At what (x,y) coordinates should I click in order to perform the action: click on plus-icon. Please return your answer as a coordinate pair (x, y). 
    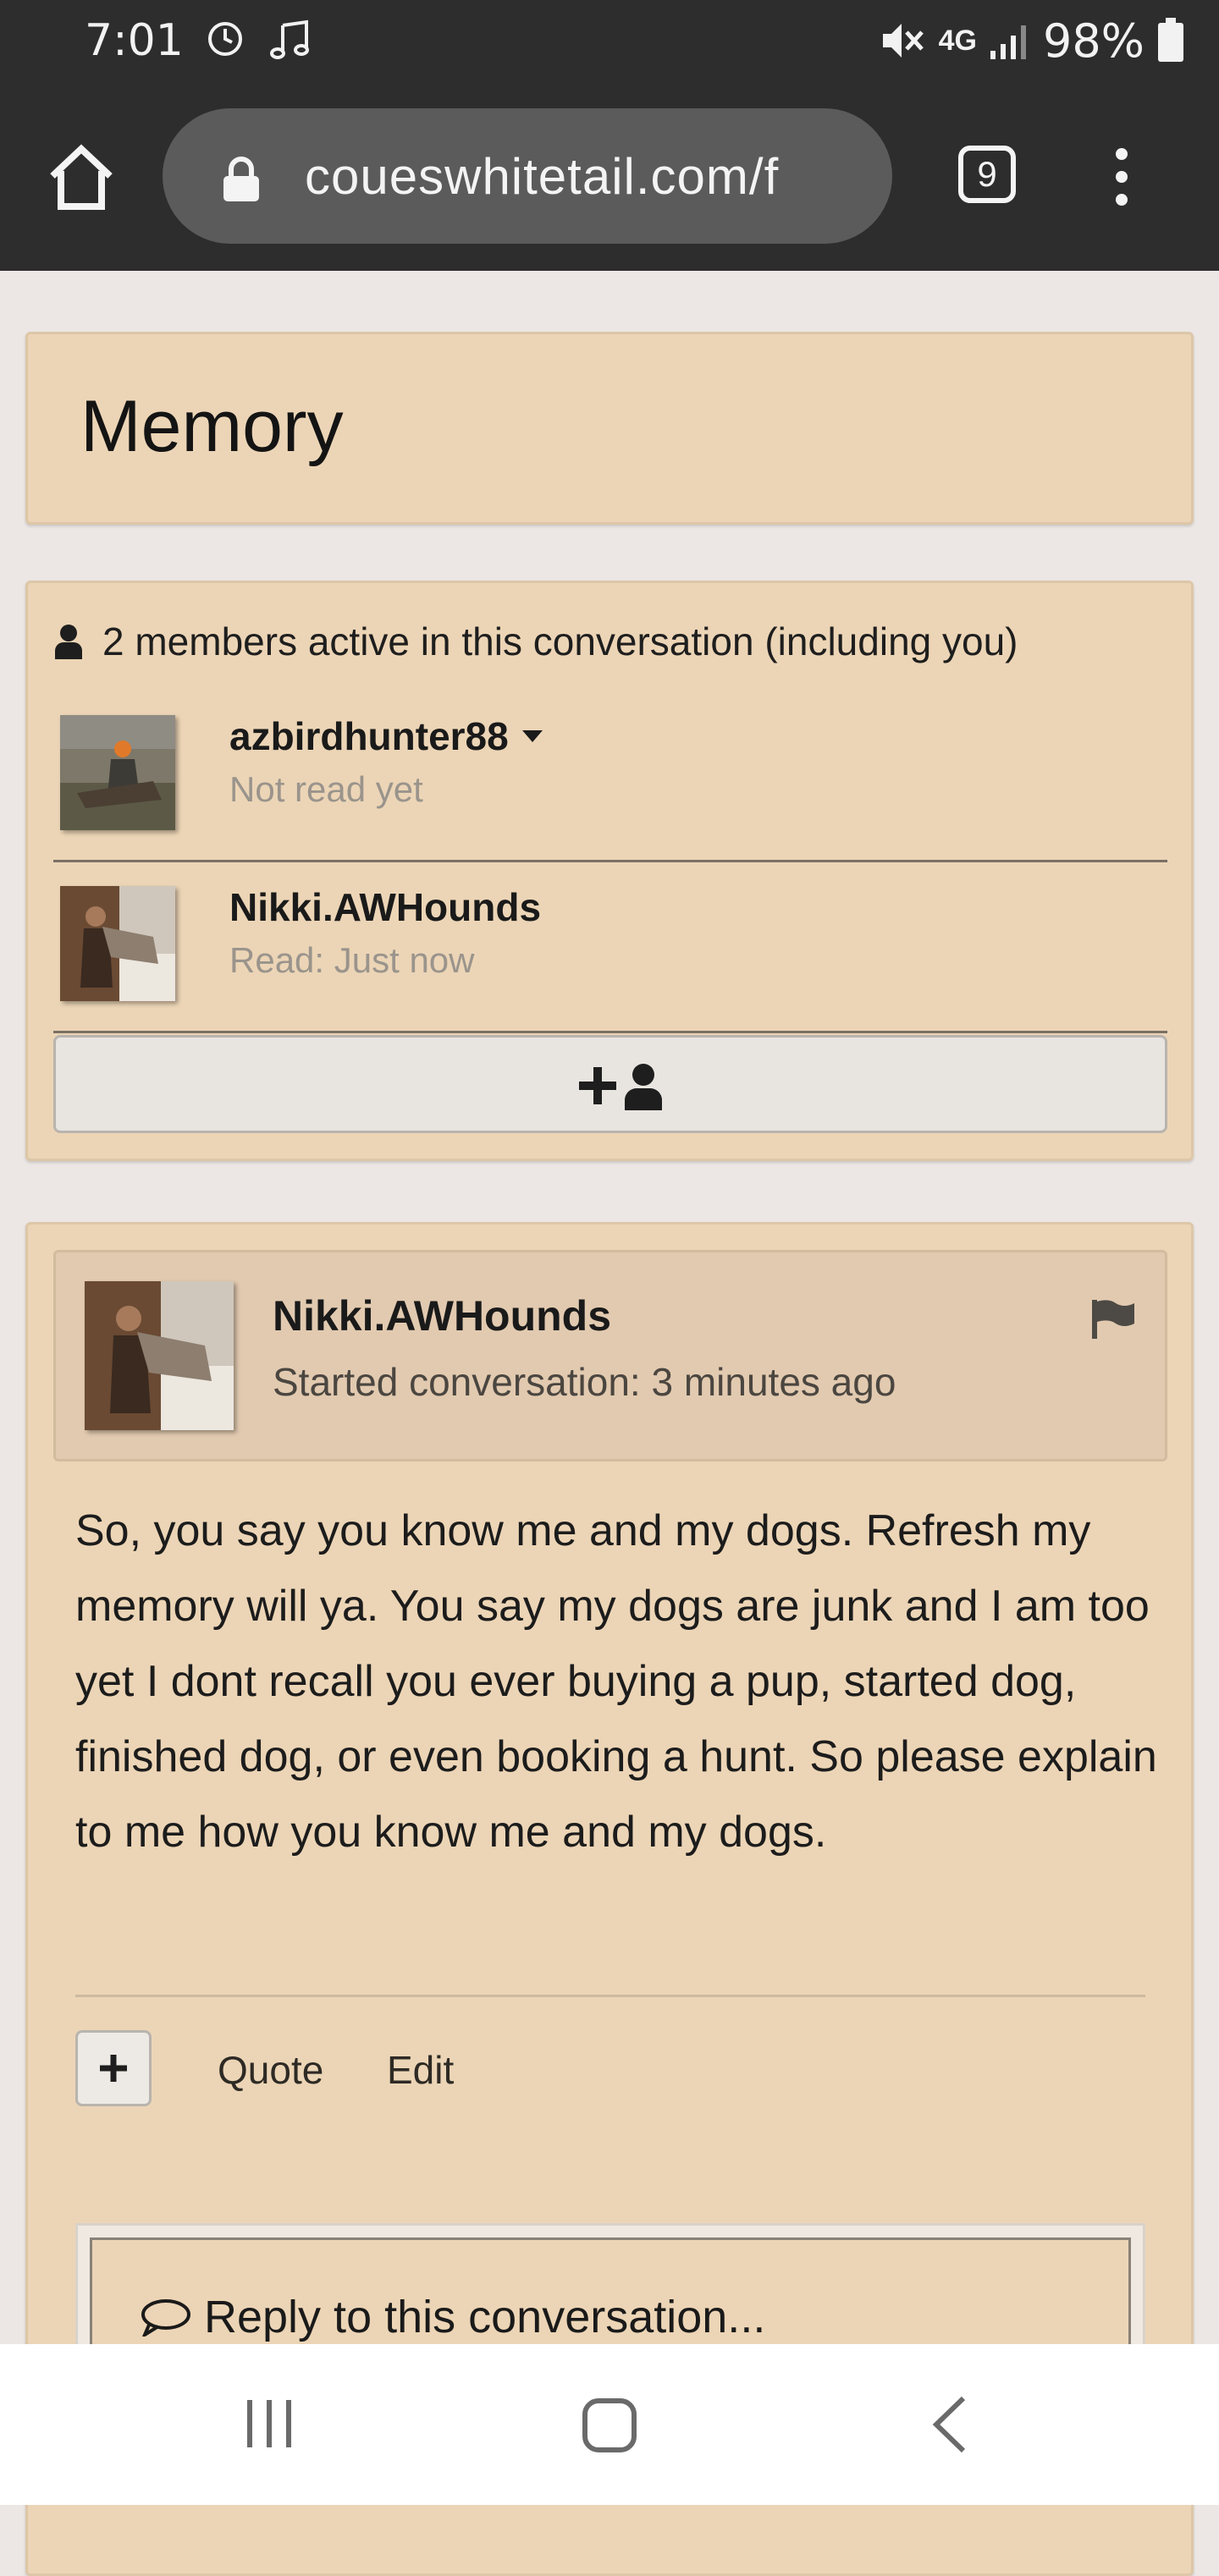
    Looking at the image, I should click on (113, 2068).